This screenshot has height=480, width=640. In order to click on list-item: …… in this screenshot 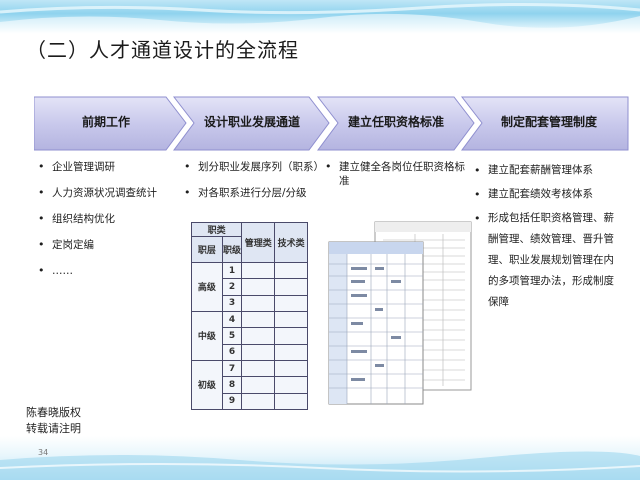, I will do `click(113, 271)`.